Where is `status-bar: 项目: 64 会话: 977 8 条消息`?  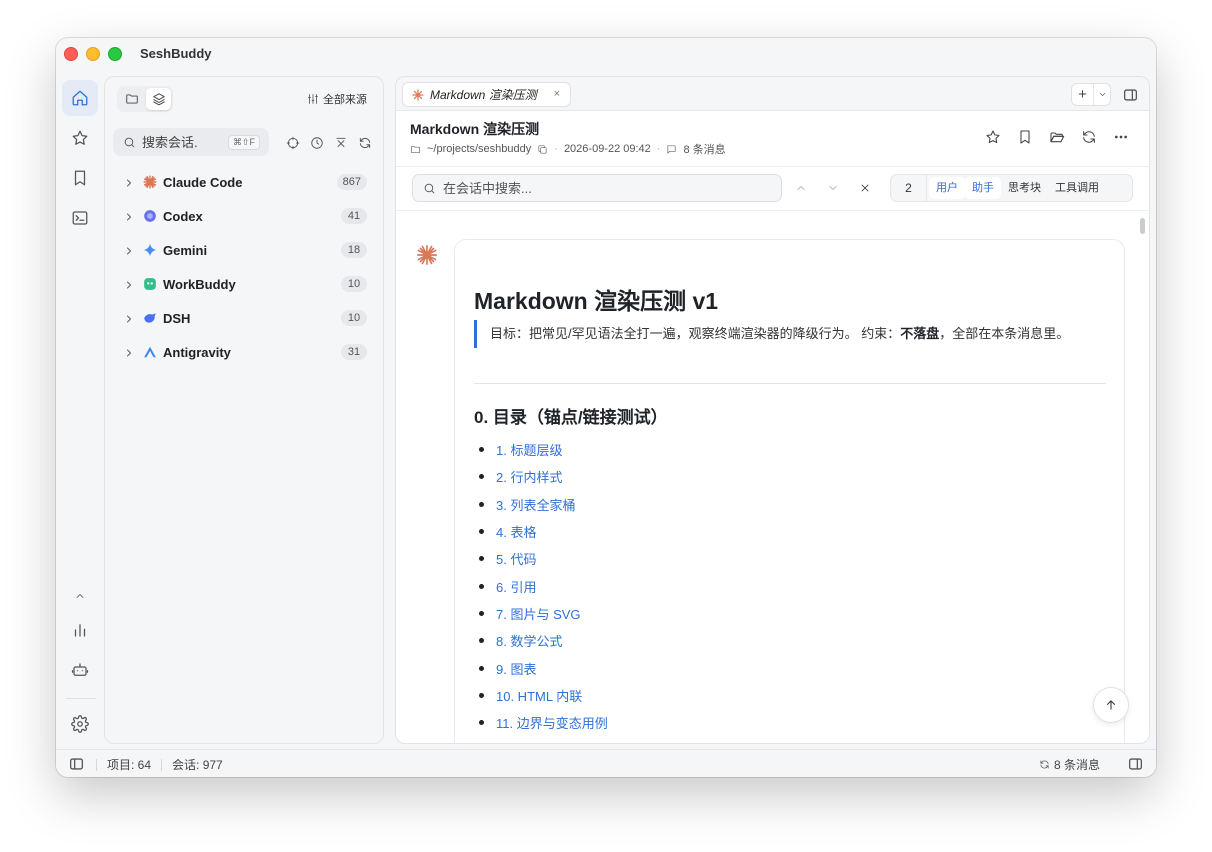
status-bar: 项目: 64 会话: 977 8 条消息 is located at coordinates (606, 763).